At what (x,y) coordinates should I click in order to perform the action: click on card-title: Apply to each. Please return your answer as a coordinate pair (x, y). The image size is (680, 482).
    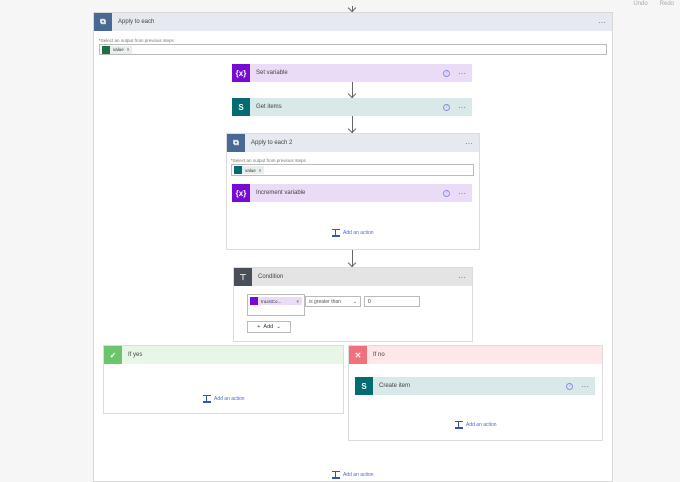
    Looking at the image, I should click on (136, 22).